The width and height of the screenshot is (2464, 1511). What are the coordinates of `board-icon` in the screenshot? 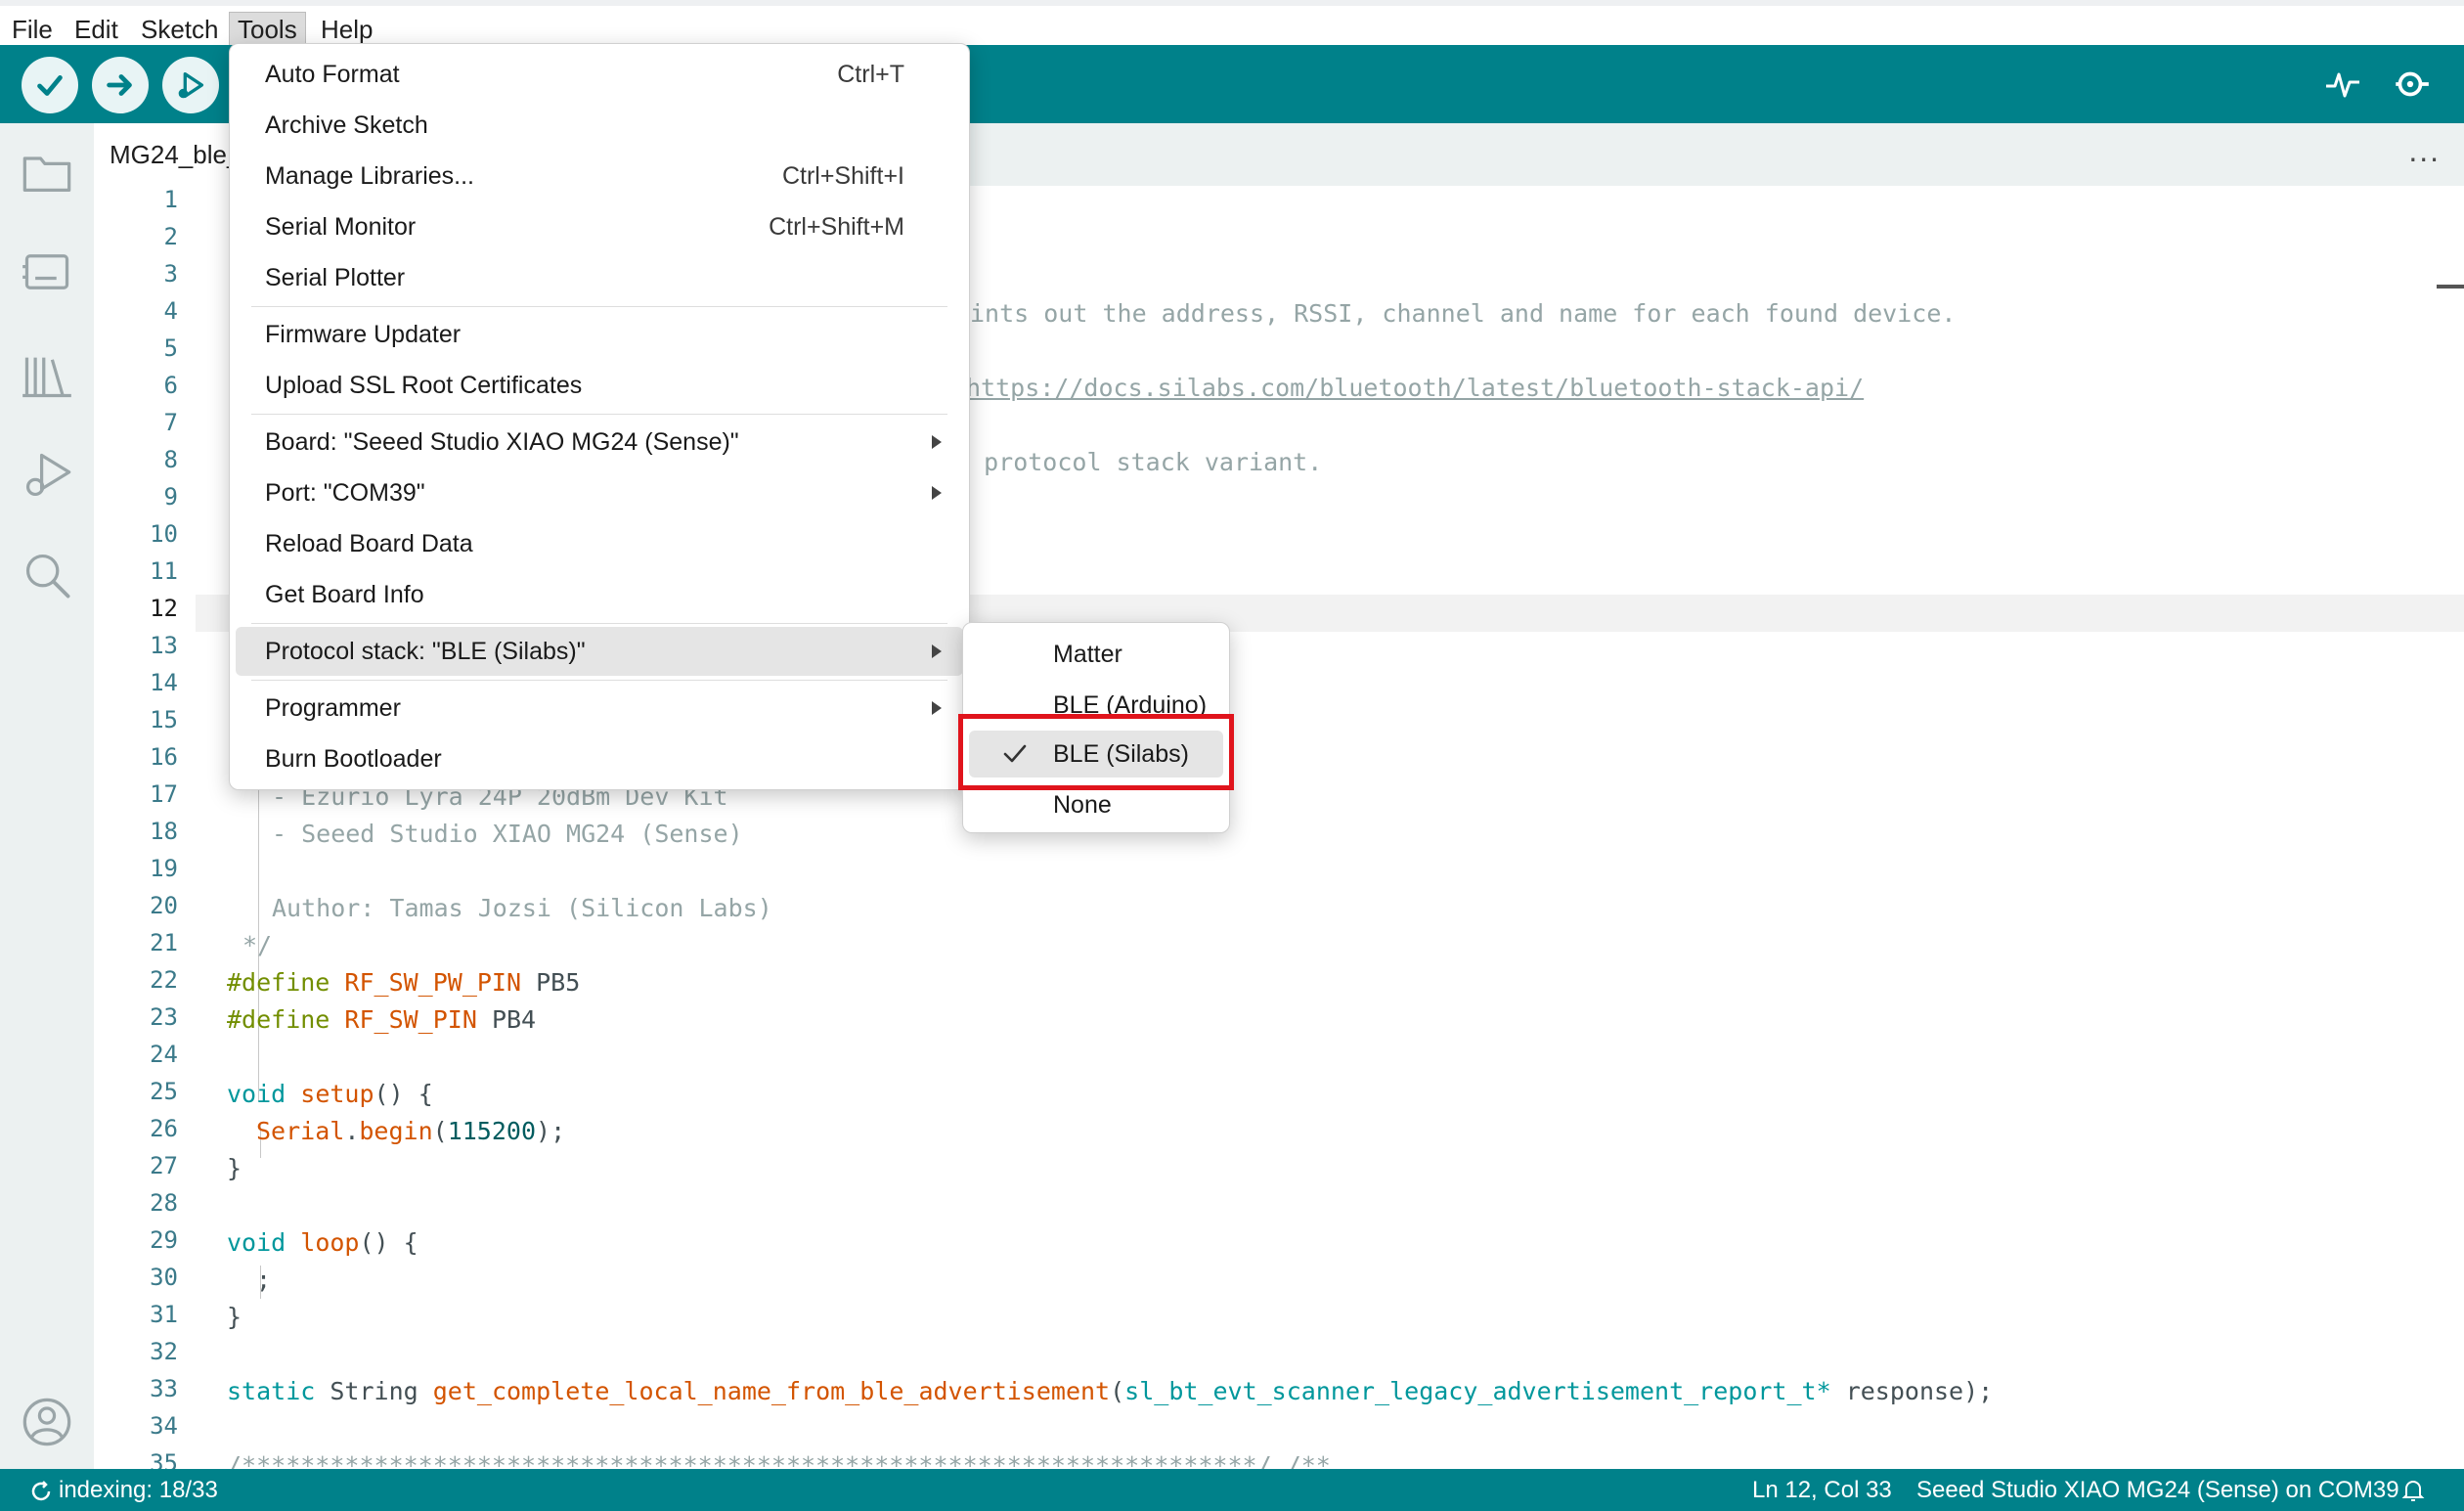 It's located at (45, 271).